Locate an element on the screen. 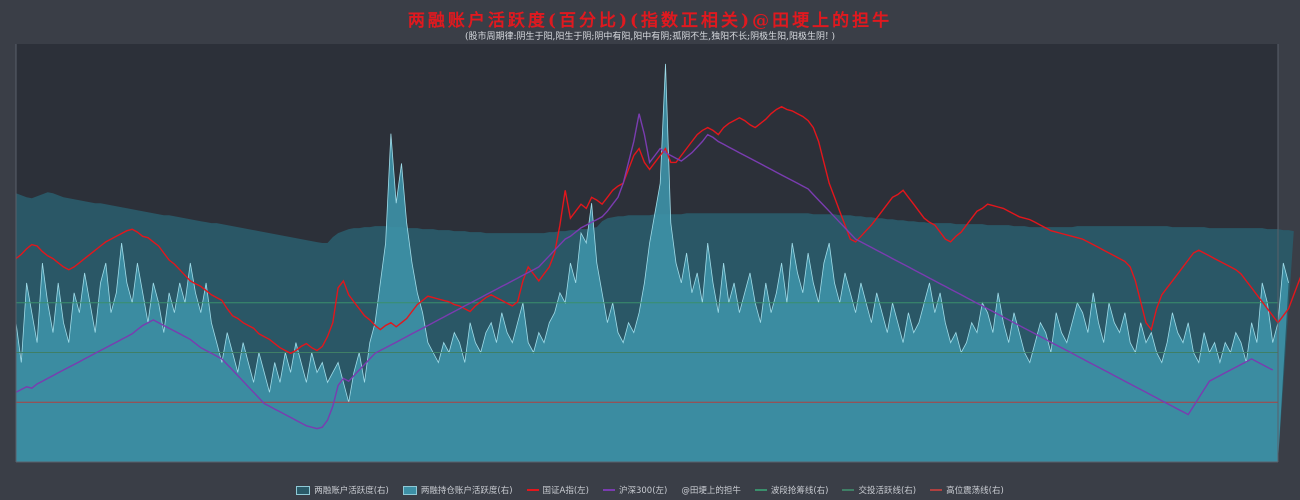 This screenshot has height=500, width=1300. legend-item-6: 交投活跃线(右) is located at coordinates (879, 490).